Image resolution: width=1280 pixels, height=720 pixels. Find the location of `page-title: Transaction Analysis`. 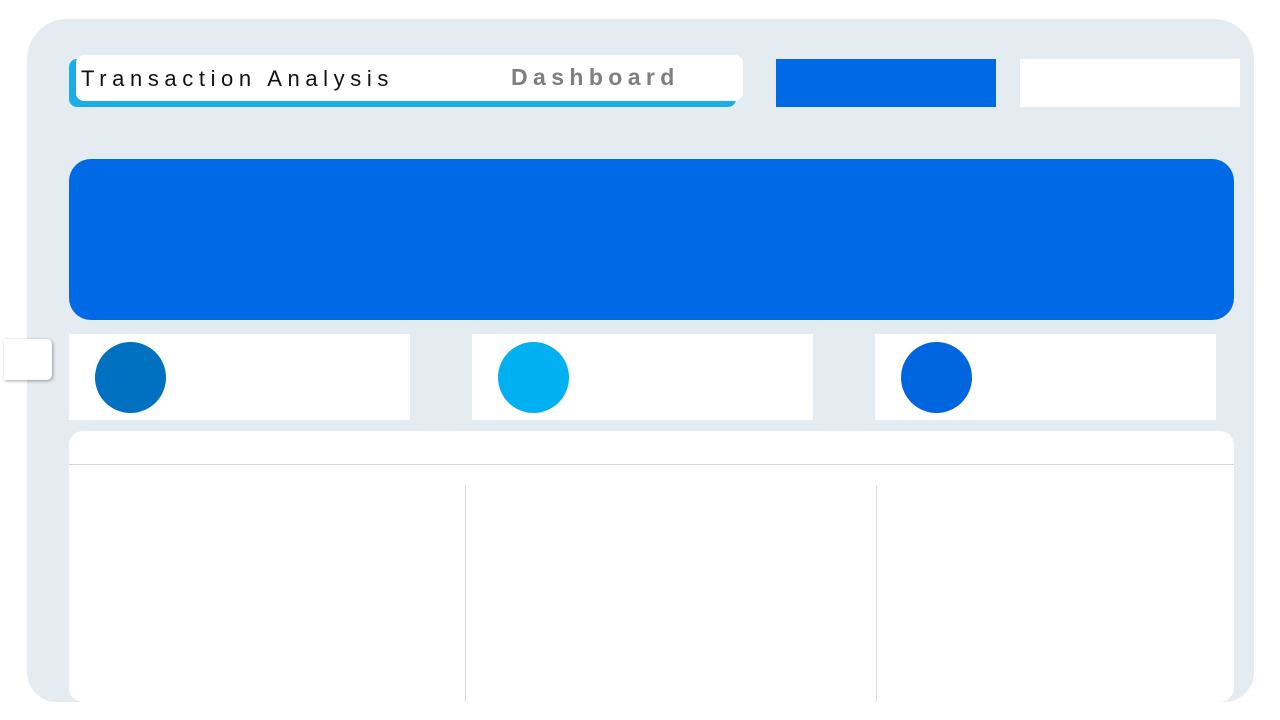

page-title: Transaction Analysis is located at coordinates (237, 78).